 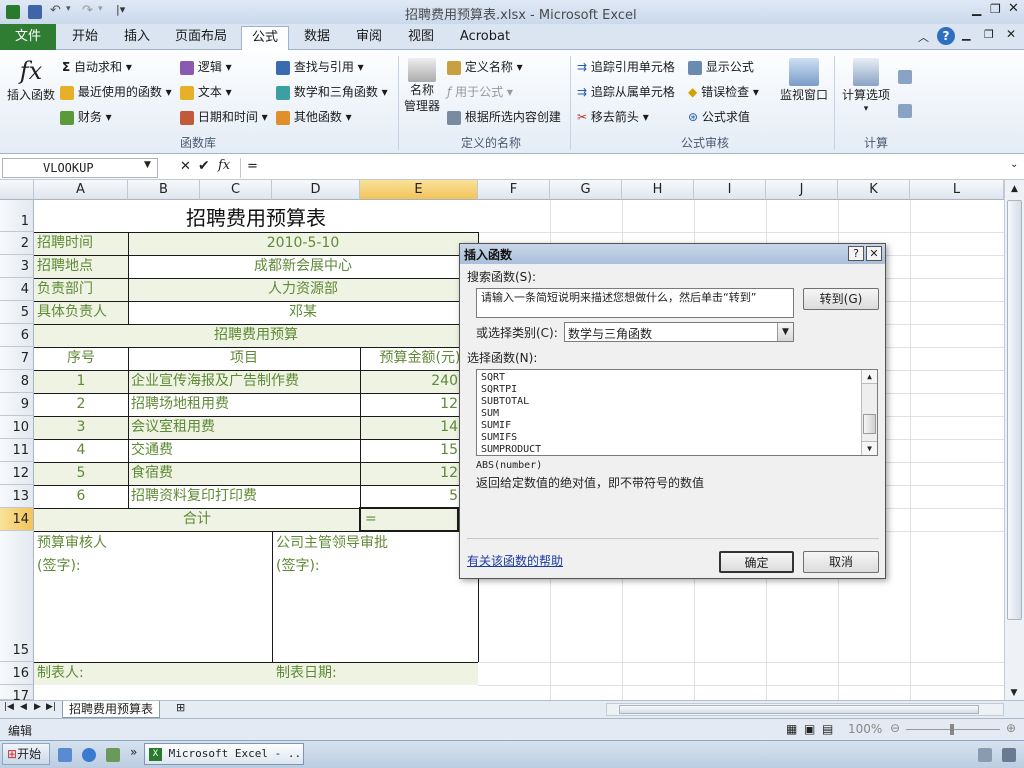 What do you see at coordinates (17, 335) in the screenshot?
I see `row-header-6: 6` at bounding box center [17, 335].